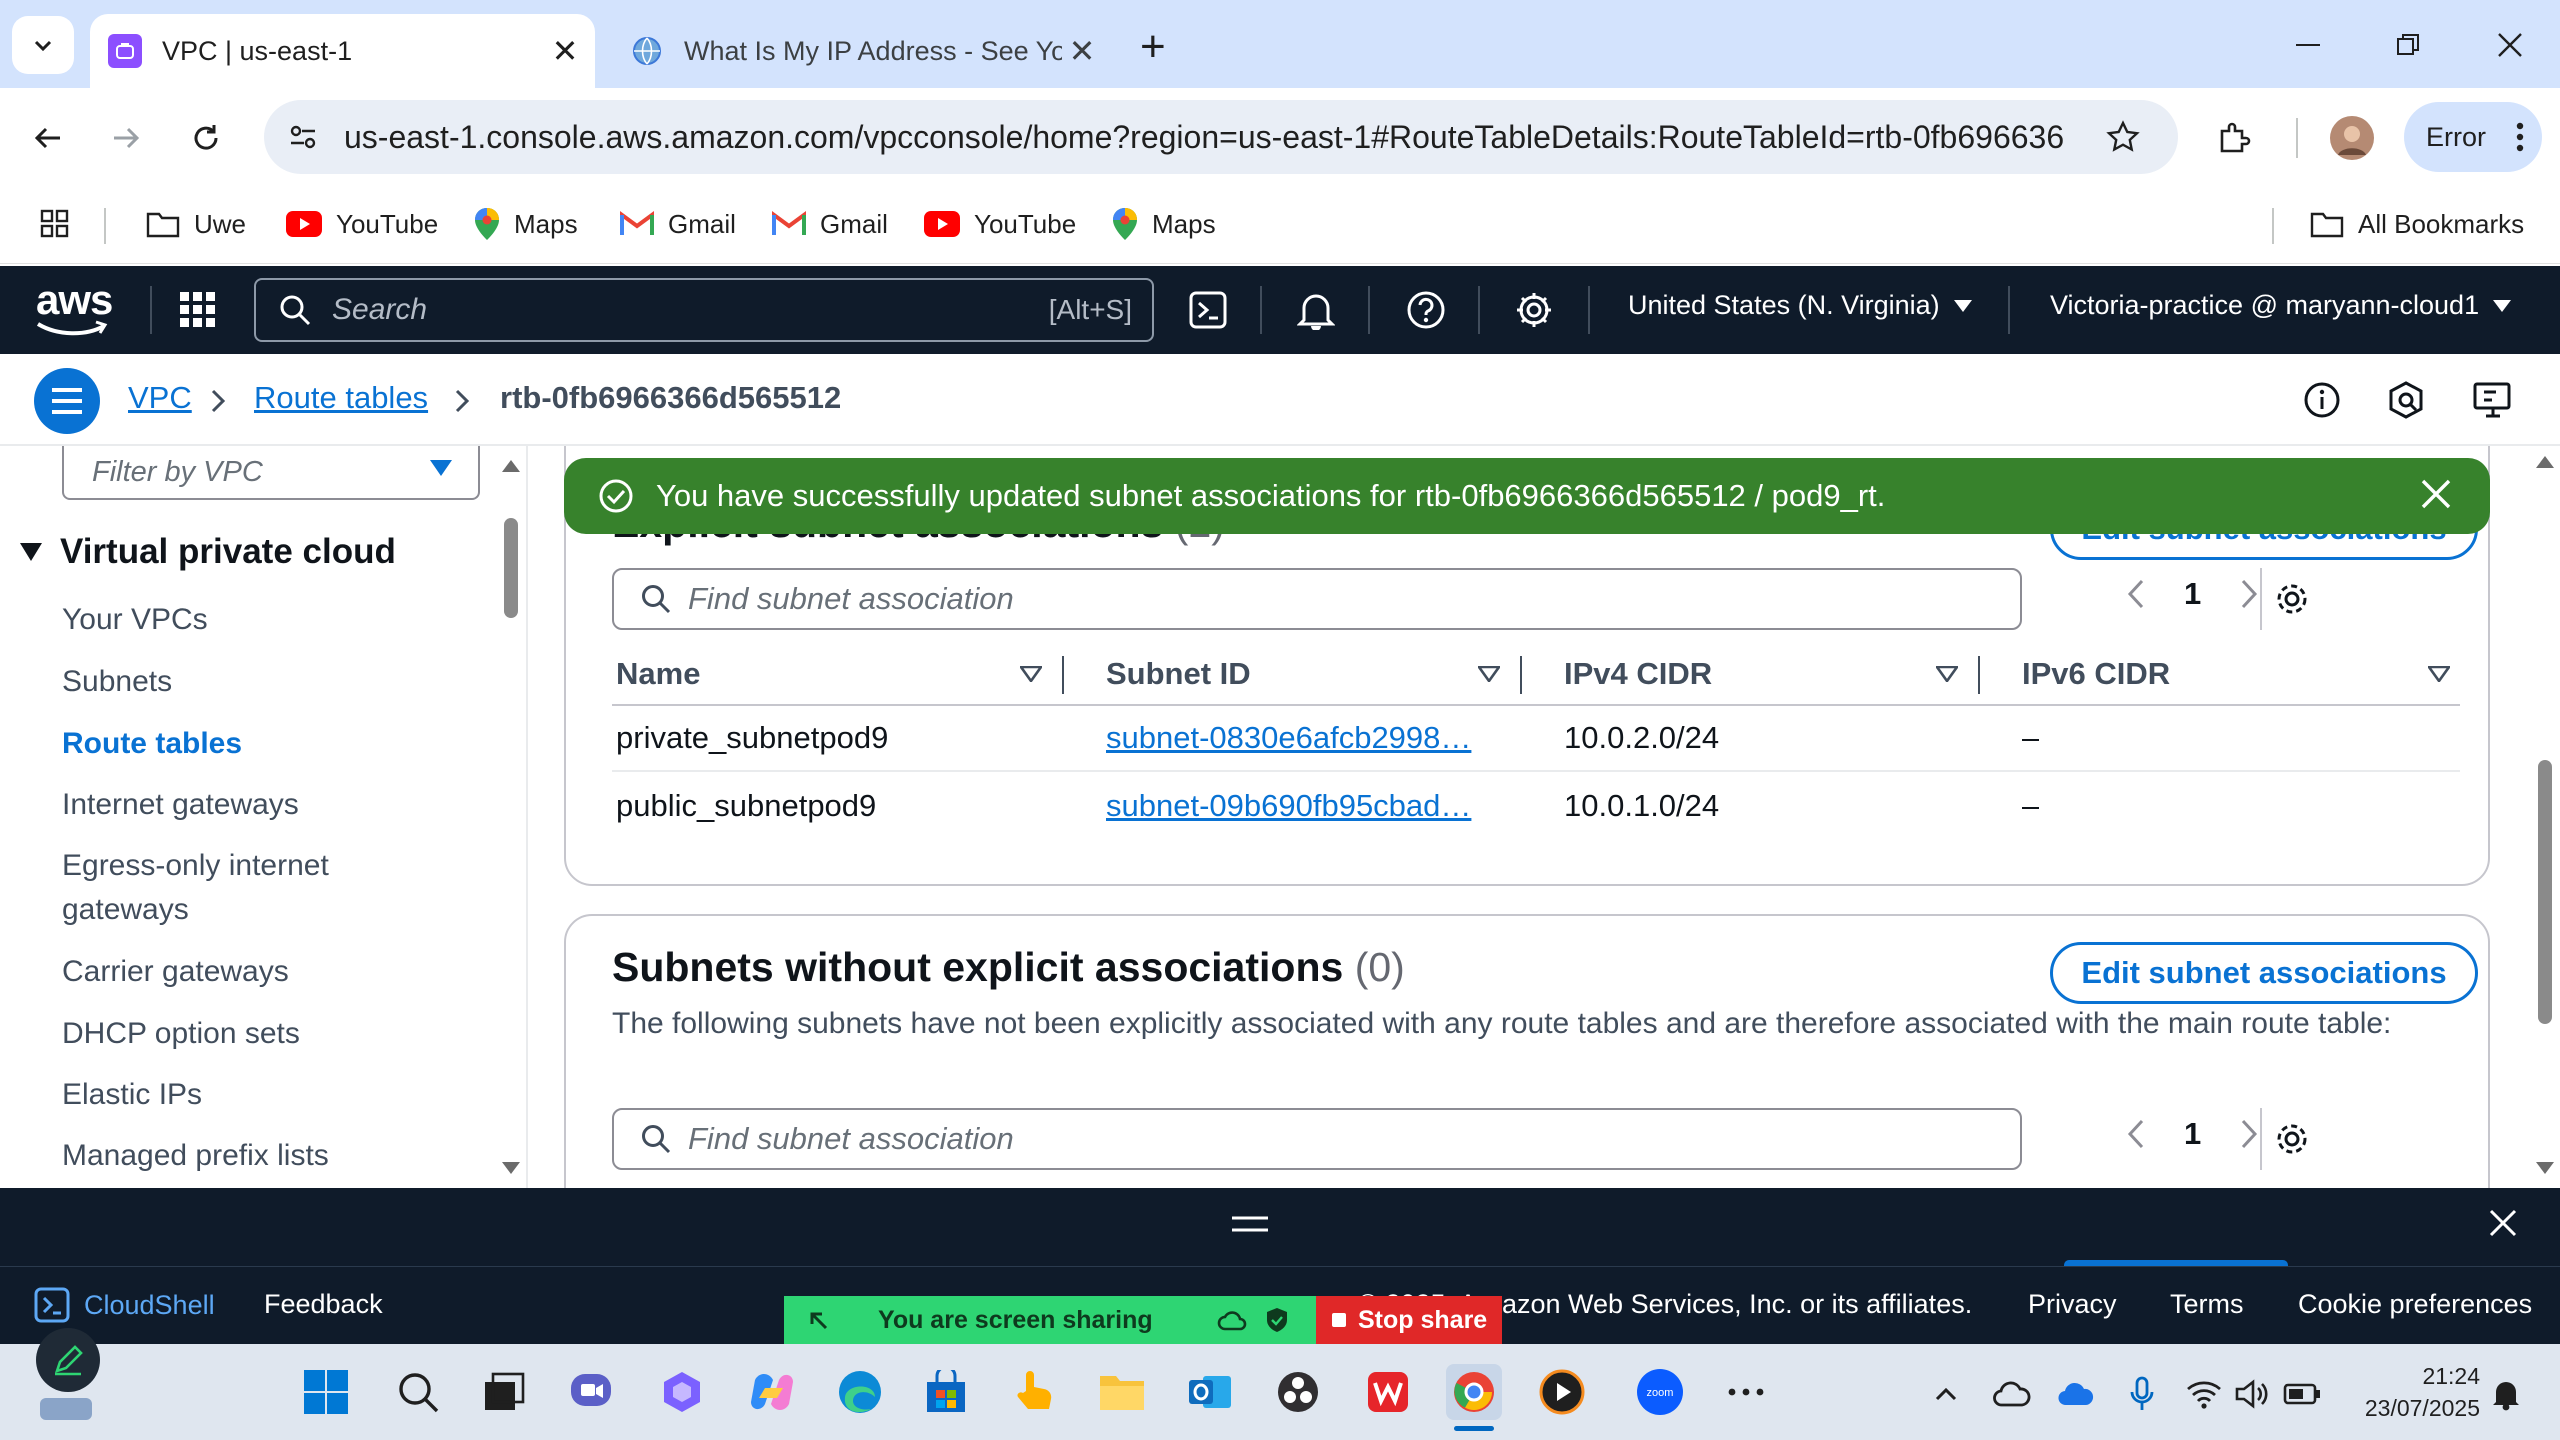  I want to click on sidebar-item-elastic-ips: Elastic IPs, so click(282, 1095).